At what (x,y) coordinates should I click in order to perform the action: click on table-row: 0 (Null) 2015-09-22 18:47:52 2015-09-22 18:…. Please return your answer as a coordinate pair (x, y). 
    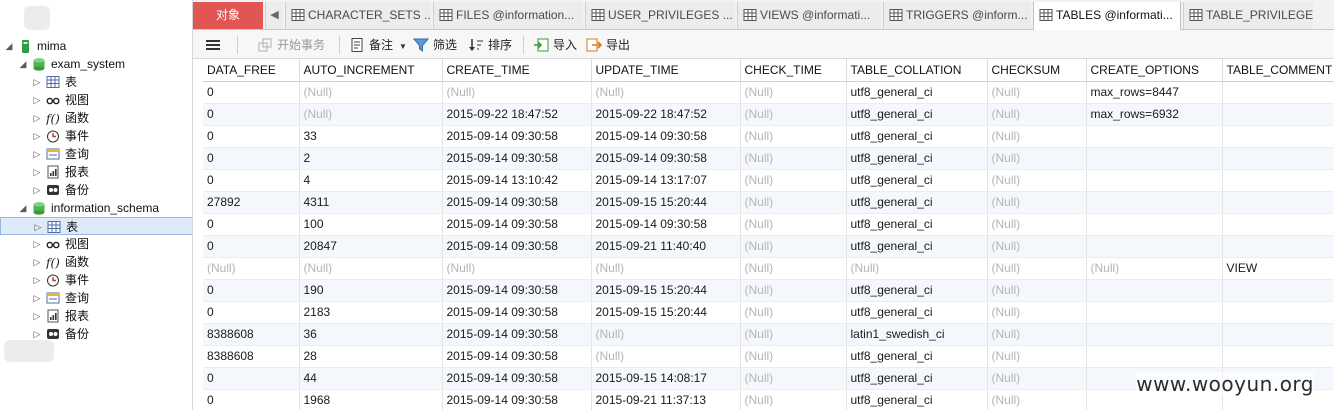
    Looking at the image, I should click on (768, 114).